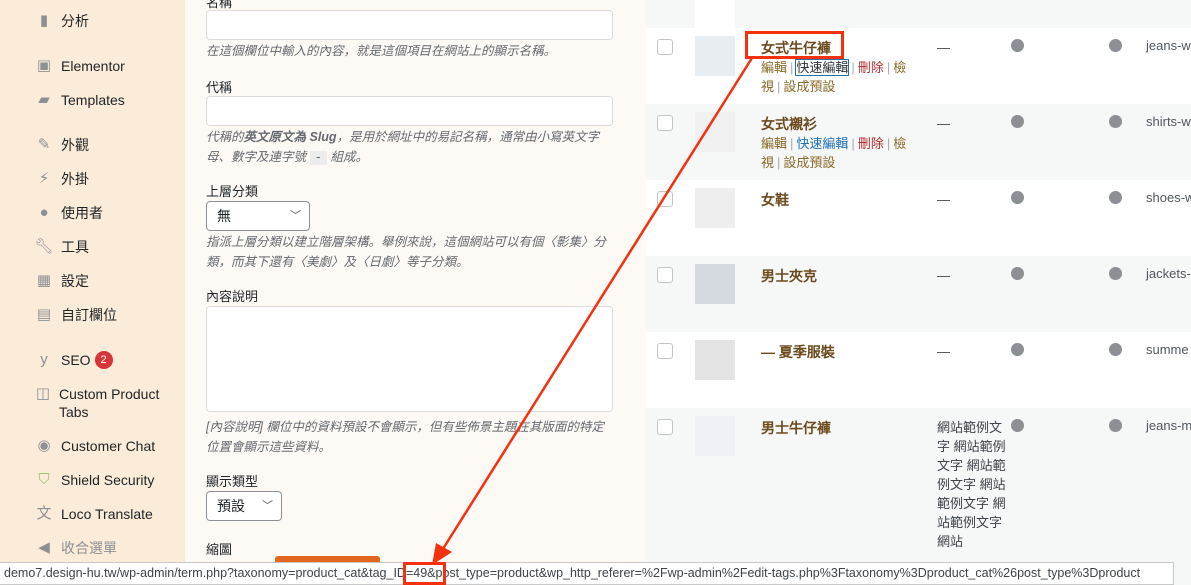  I want to click on annotation-box-id, so click(424, 573).